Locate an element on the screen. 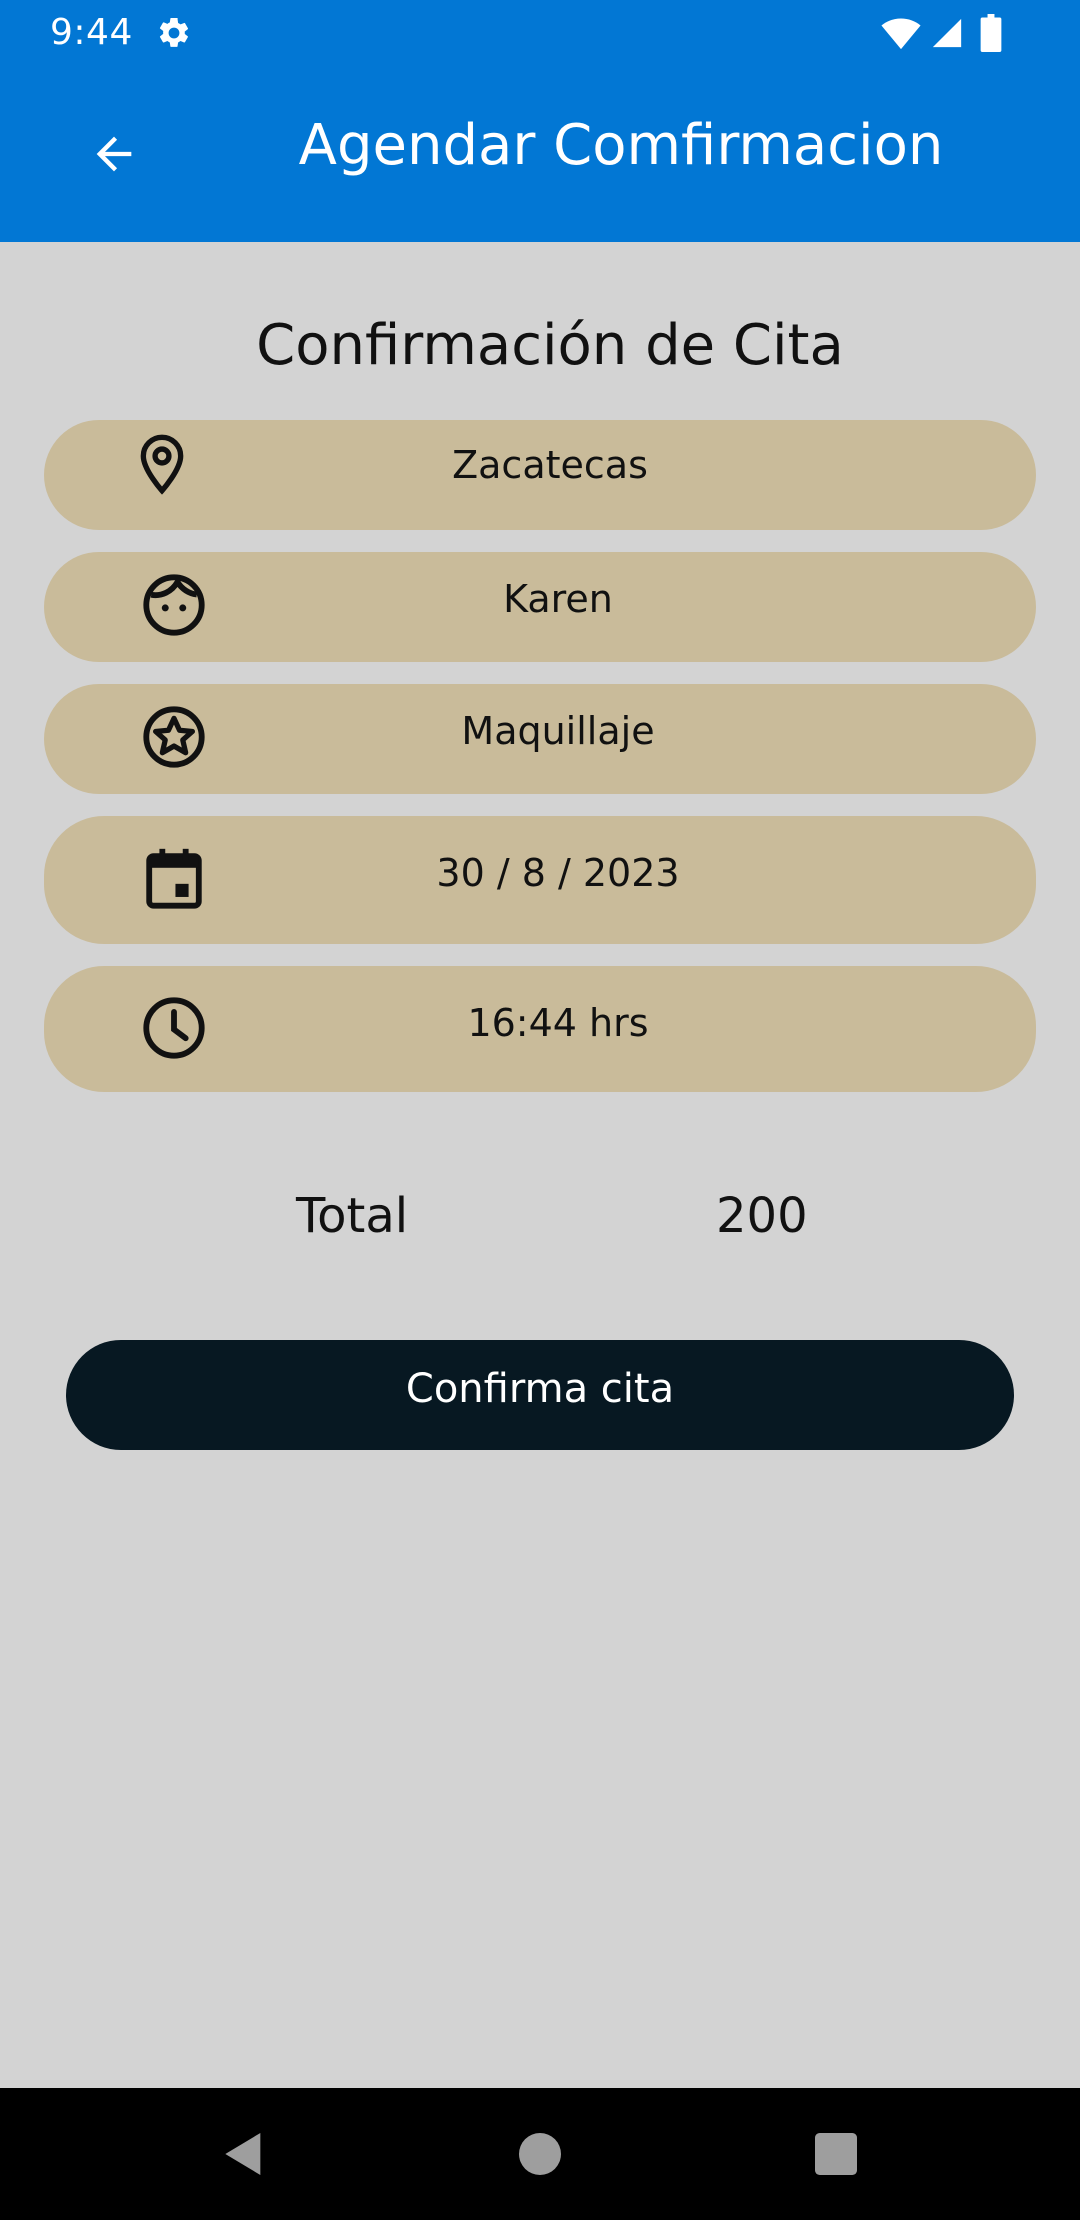  date-pill: 30 / 8 / 2023 is located at coordinates (540, 880).